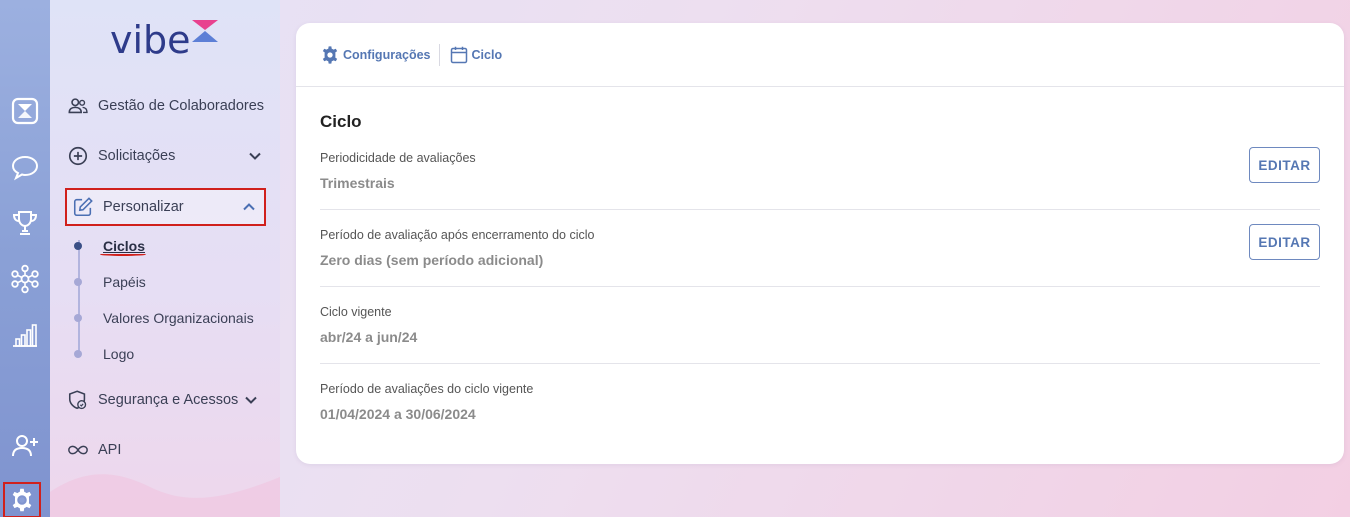  Describe the element at coordinates (124, 282) in the screenshot. I see `subitem-label: Papéis` at that location.